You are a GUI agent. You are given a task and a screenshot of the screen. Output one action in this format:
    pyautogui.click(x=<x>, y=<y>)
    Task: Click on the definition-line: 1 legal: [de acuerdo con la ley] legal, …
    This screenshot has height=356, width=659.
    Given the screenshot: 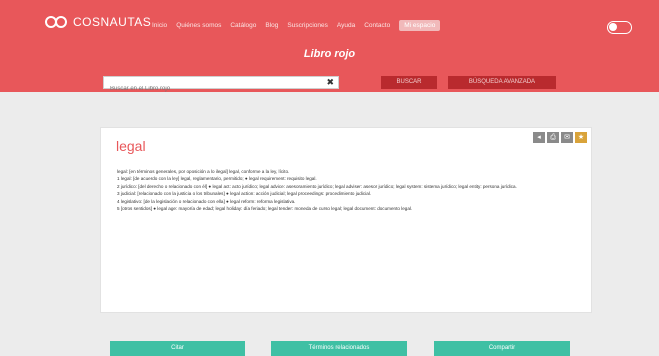 What is the action you would take?
    pyautogui.click(x=217, y=179)
    